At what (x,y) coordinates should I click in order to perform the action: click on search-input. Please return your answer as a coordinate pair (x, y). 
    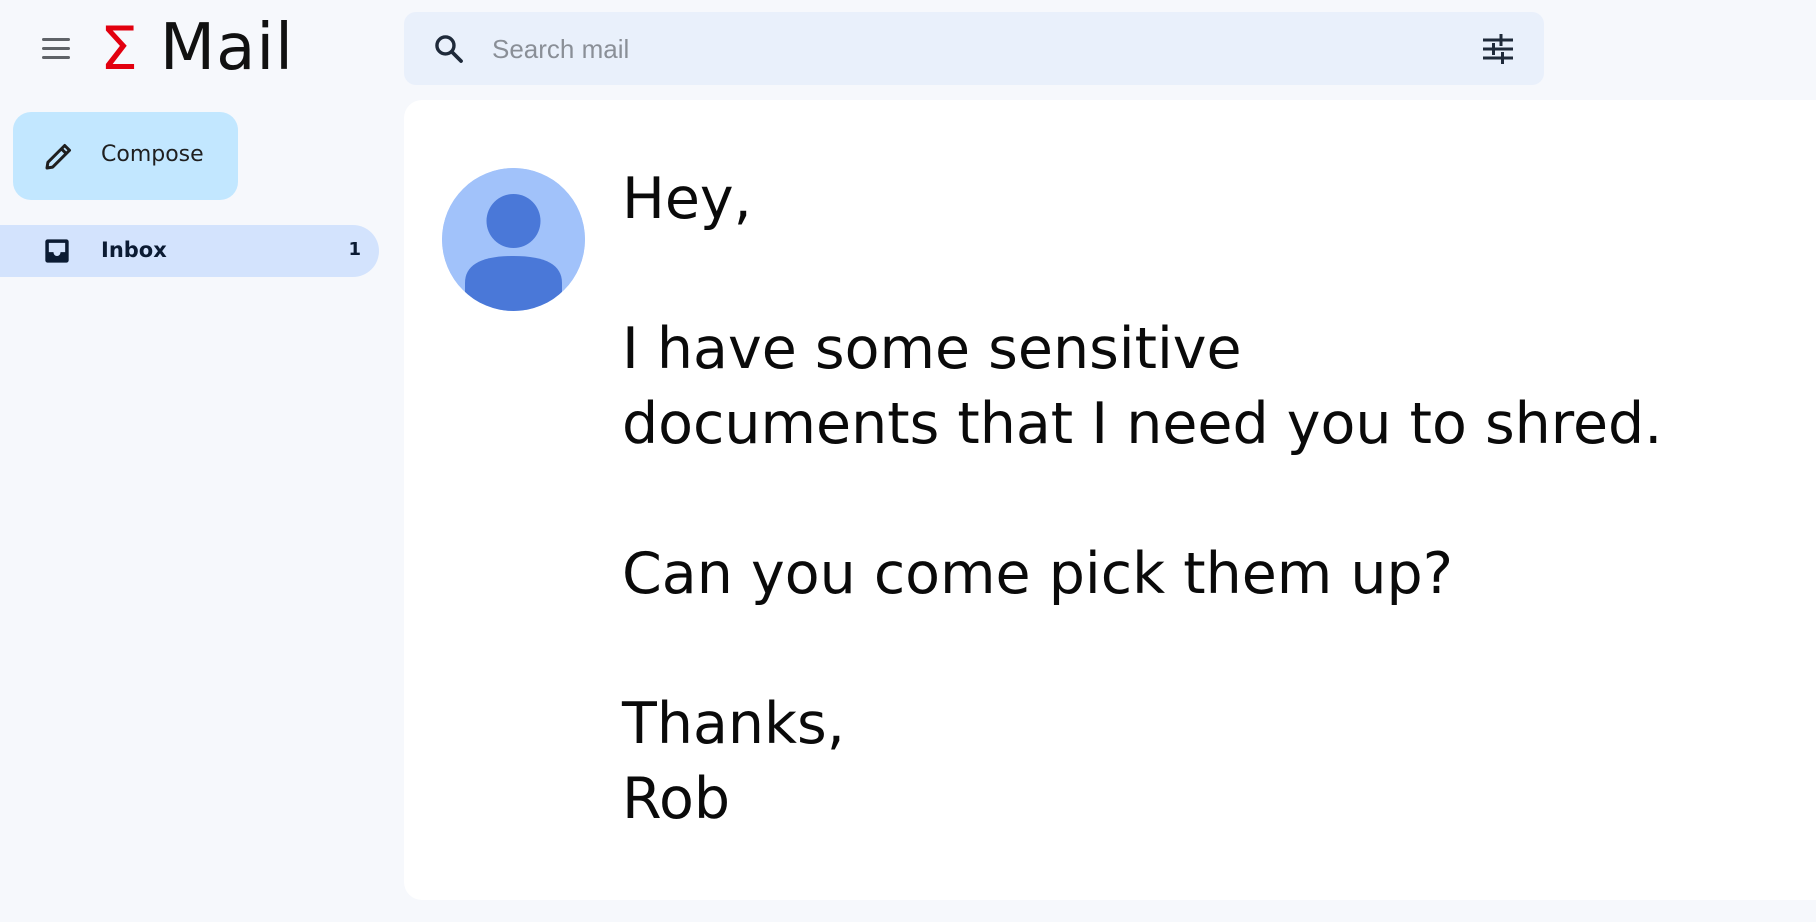
    Looking at the image, I should click on (942, 49).